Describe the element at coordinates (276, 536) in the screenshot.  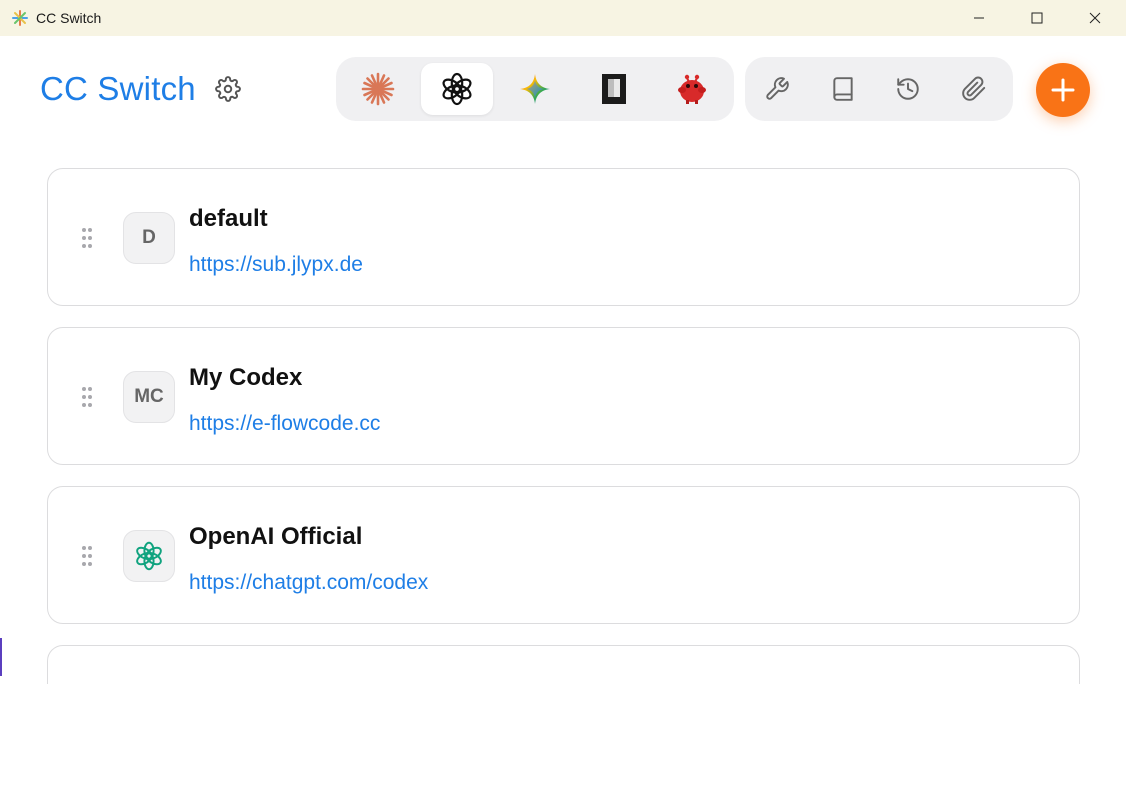
I see `provider-name: OpenAI Official` at that location.